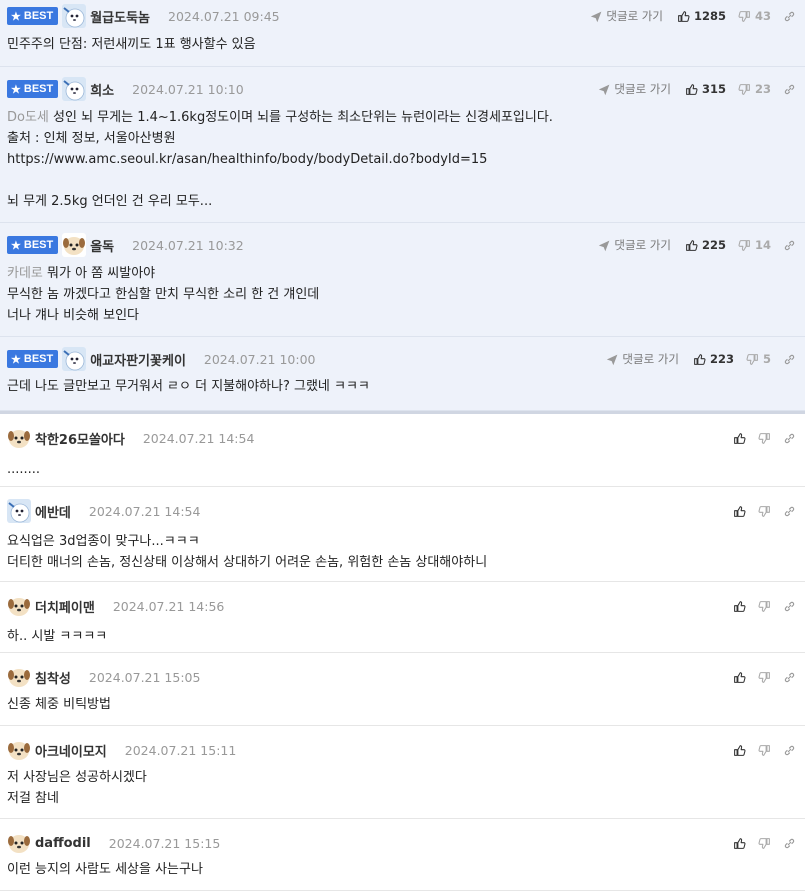  What do you see at coordinates (25, 273) in the screenshot?
I see `quoted-user: 카데로` at bounding box center [25, 273].